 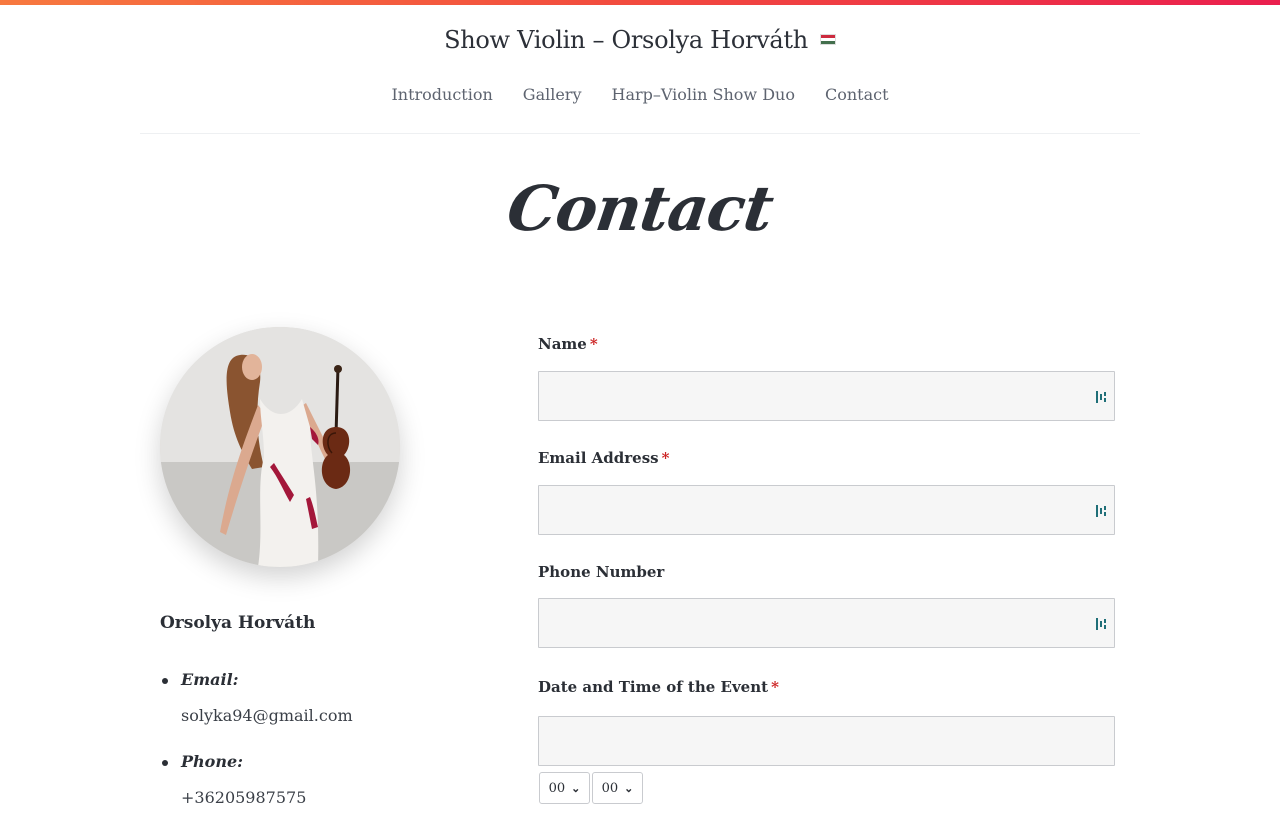 What do you see at coordinates (626, 40) in the screenshot?
I see `site-title-text: Show Violin – Orsolya Horváth` at bounding box center [626, 40].